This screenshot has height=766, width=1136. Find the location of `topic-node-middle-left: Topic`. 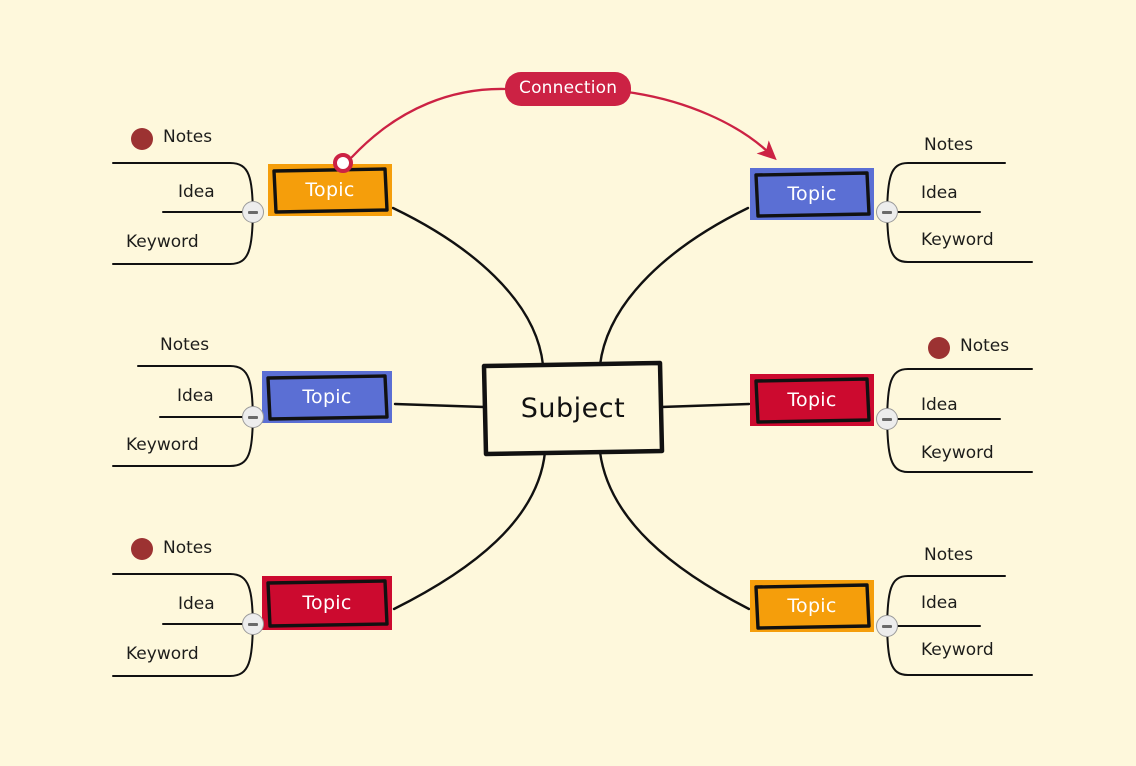

topic-node-middle-left: Topic is located at coordinates (327, 397).